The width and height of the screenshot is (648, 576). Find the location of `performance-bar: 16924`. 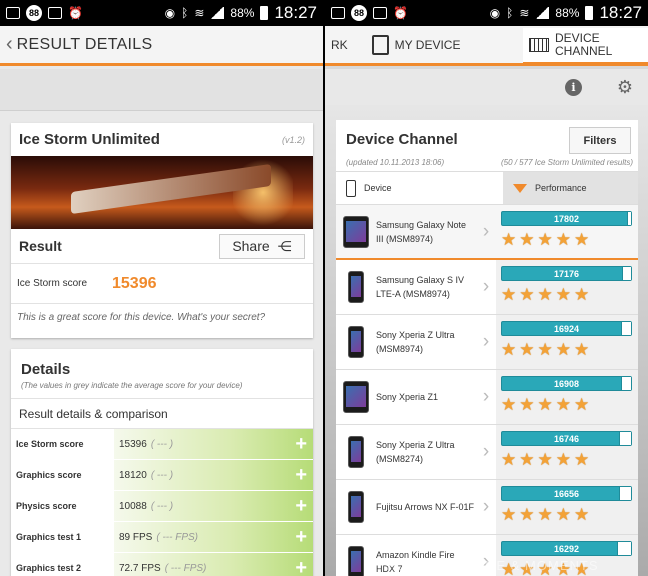

performance-bar: 16924 is located at coordinates (566, 328).